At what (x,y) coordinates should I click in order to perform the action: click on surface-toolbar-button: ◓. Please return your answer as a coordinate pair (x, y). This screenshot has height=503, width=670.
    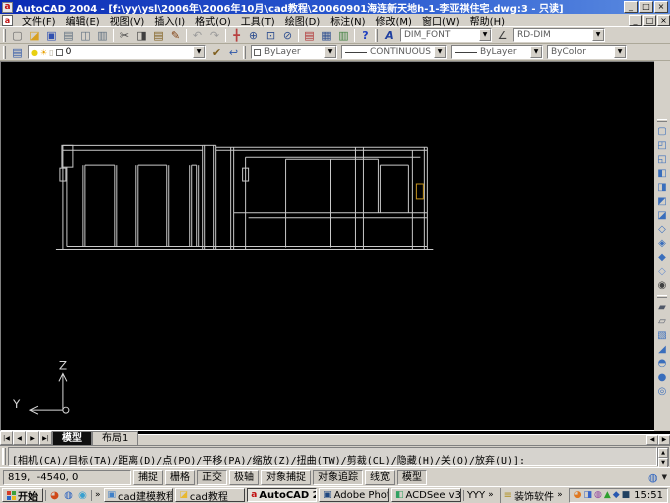
    Looking at the image, I should click on (662, 364).